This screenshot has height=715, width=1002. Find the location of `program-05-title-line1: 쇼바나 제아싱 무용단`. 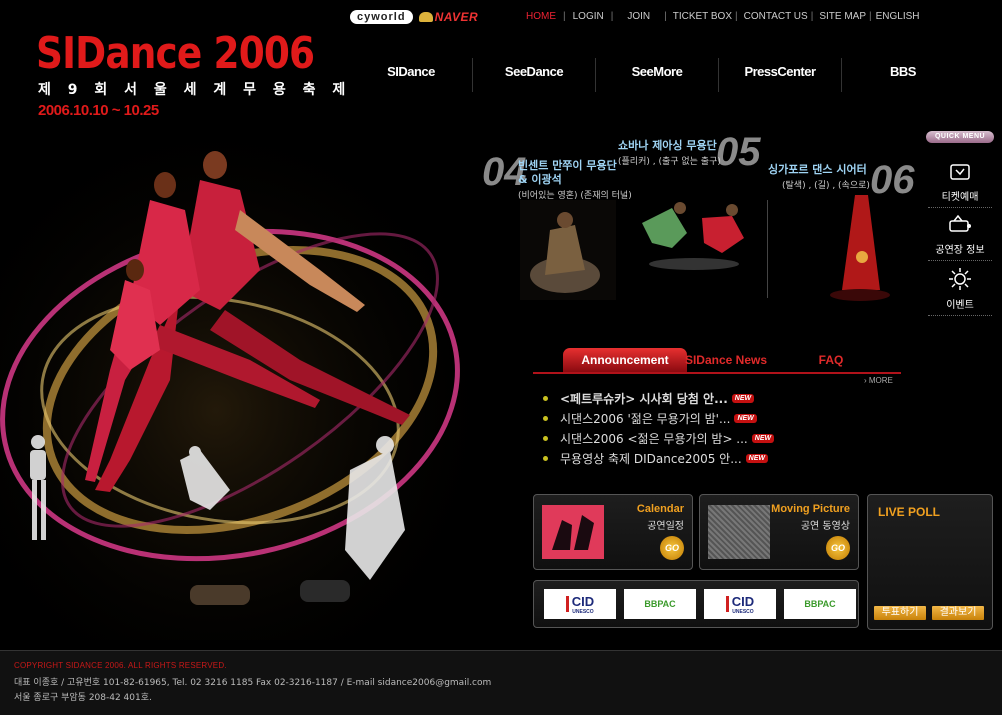

program-05-title-line1: 쇼바나 제아싱 무용단 is located at coordinates (667, 145).